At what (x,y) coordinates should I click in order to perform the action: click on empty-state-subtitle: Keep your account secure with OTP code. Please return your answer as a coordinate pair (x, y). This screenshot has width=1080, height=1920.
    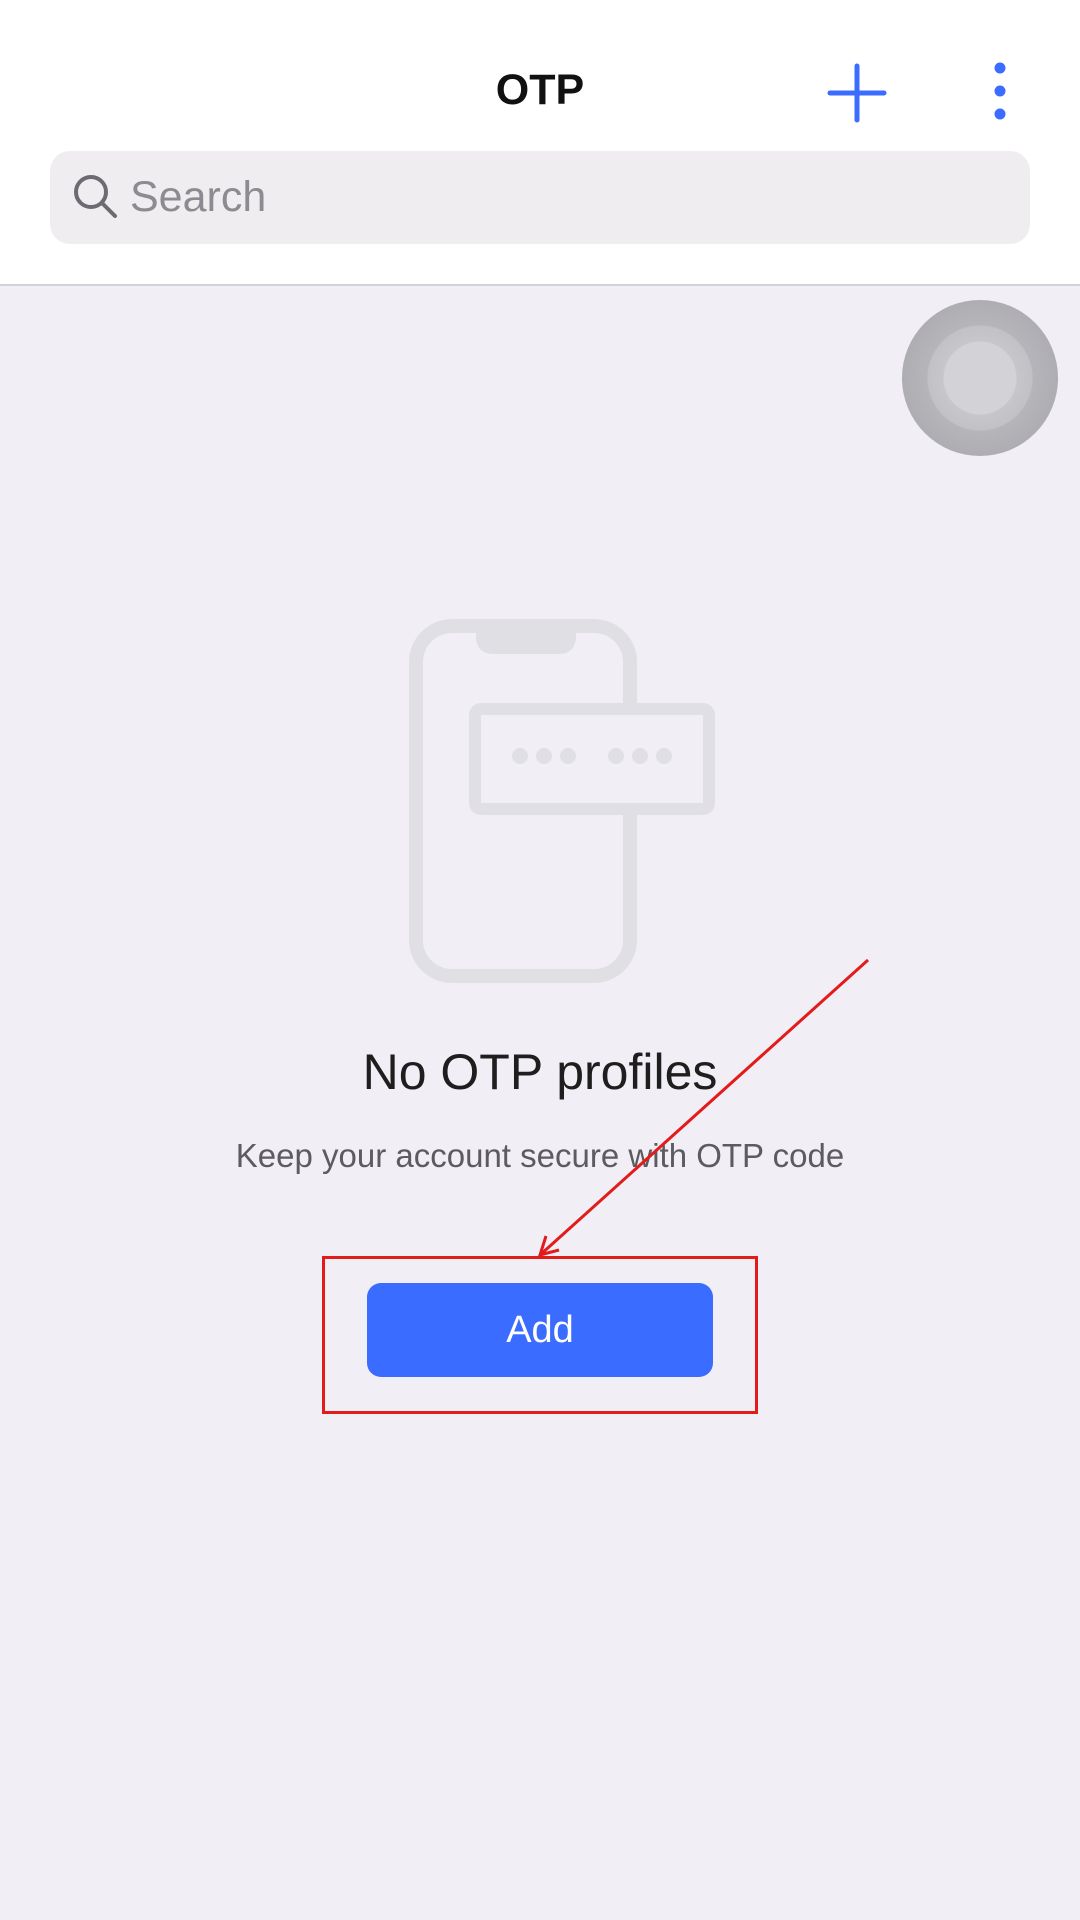
    Looking at the image, I should click on (540, 1155).